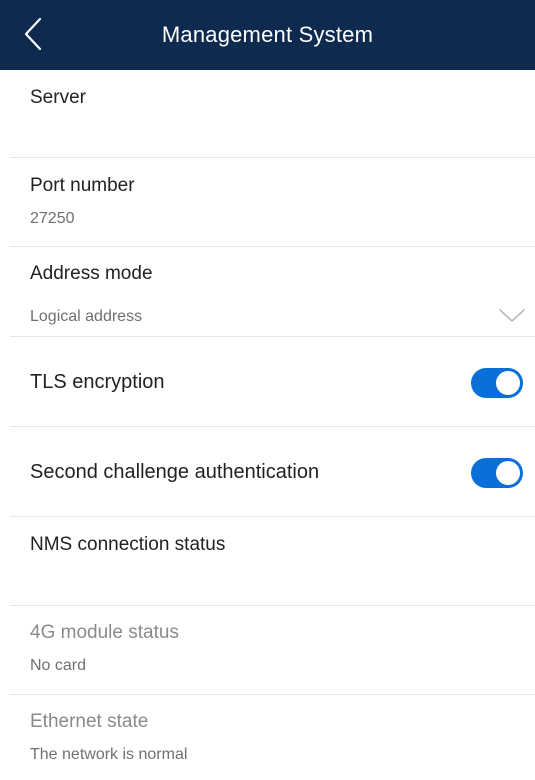 Image resolution: width=535 pixels, height=780 pixels. I want to click on second-challenge-authentication-toggle, so click(497, 473).